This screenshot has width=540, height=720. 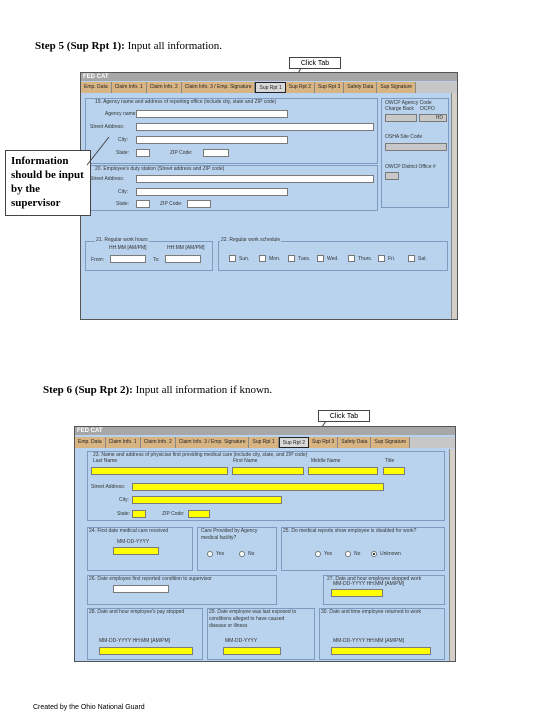 I want to click on day-thurs-checkbox, so click(x=351, y=258).